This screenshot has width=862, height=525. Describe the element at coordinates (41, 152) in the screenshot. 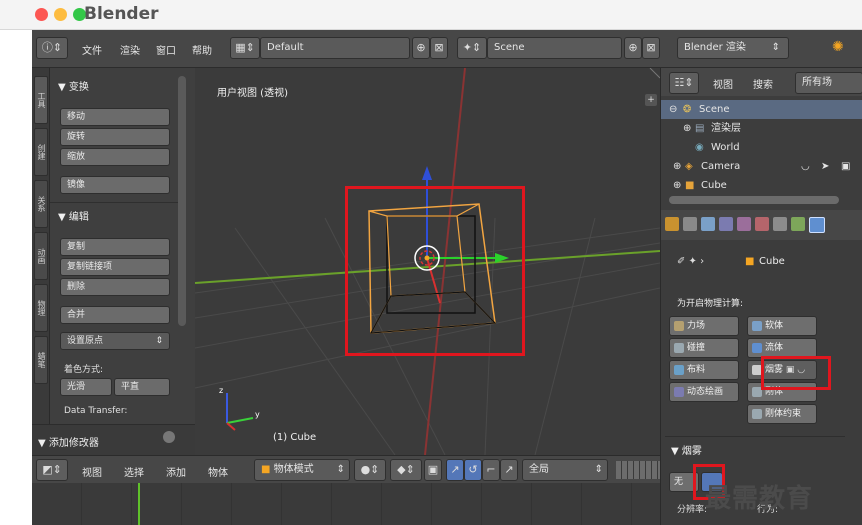

I see `tab-create: 创建` at that location.